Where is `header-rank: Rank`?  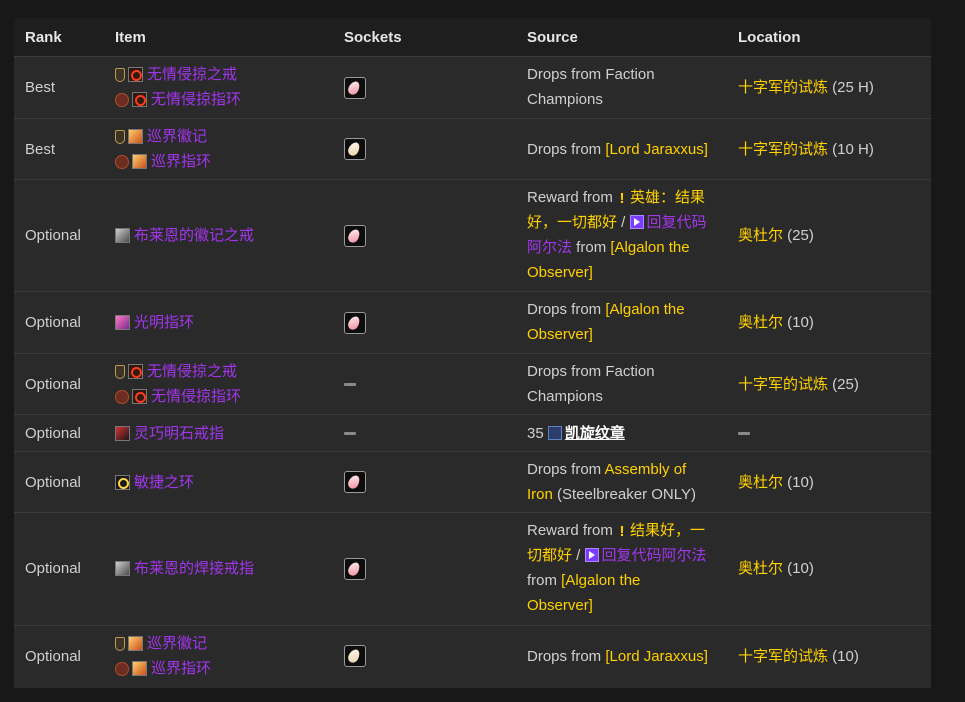 header-rank: Rank is located at coordinates (43, 37).